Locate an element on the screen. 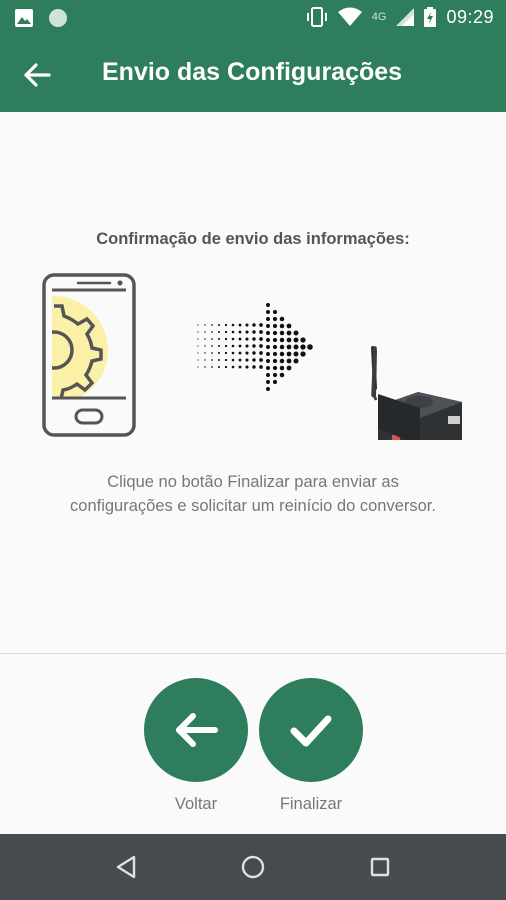  checkmark-icon is located at coordinates (311, 731).